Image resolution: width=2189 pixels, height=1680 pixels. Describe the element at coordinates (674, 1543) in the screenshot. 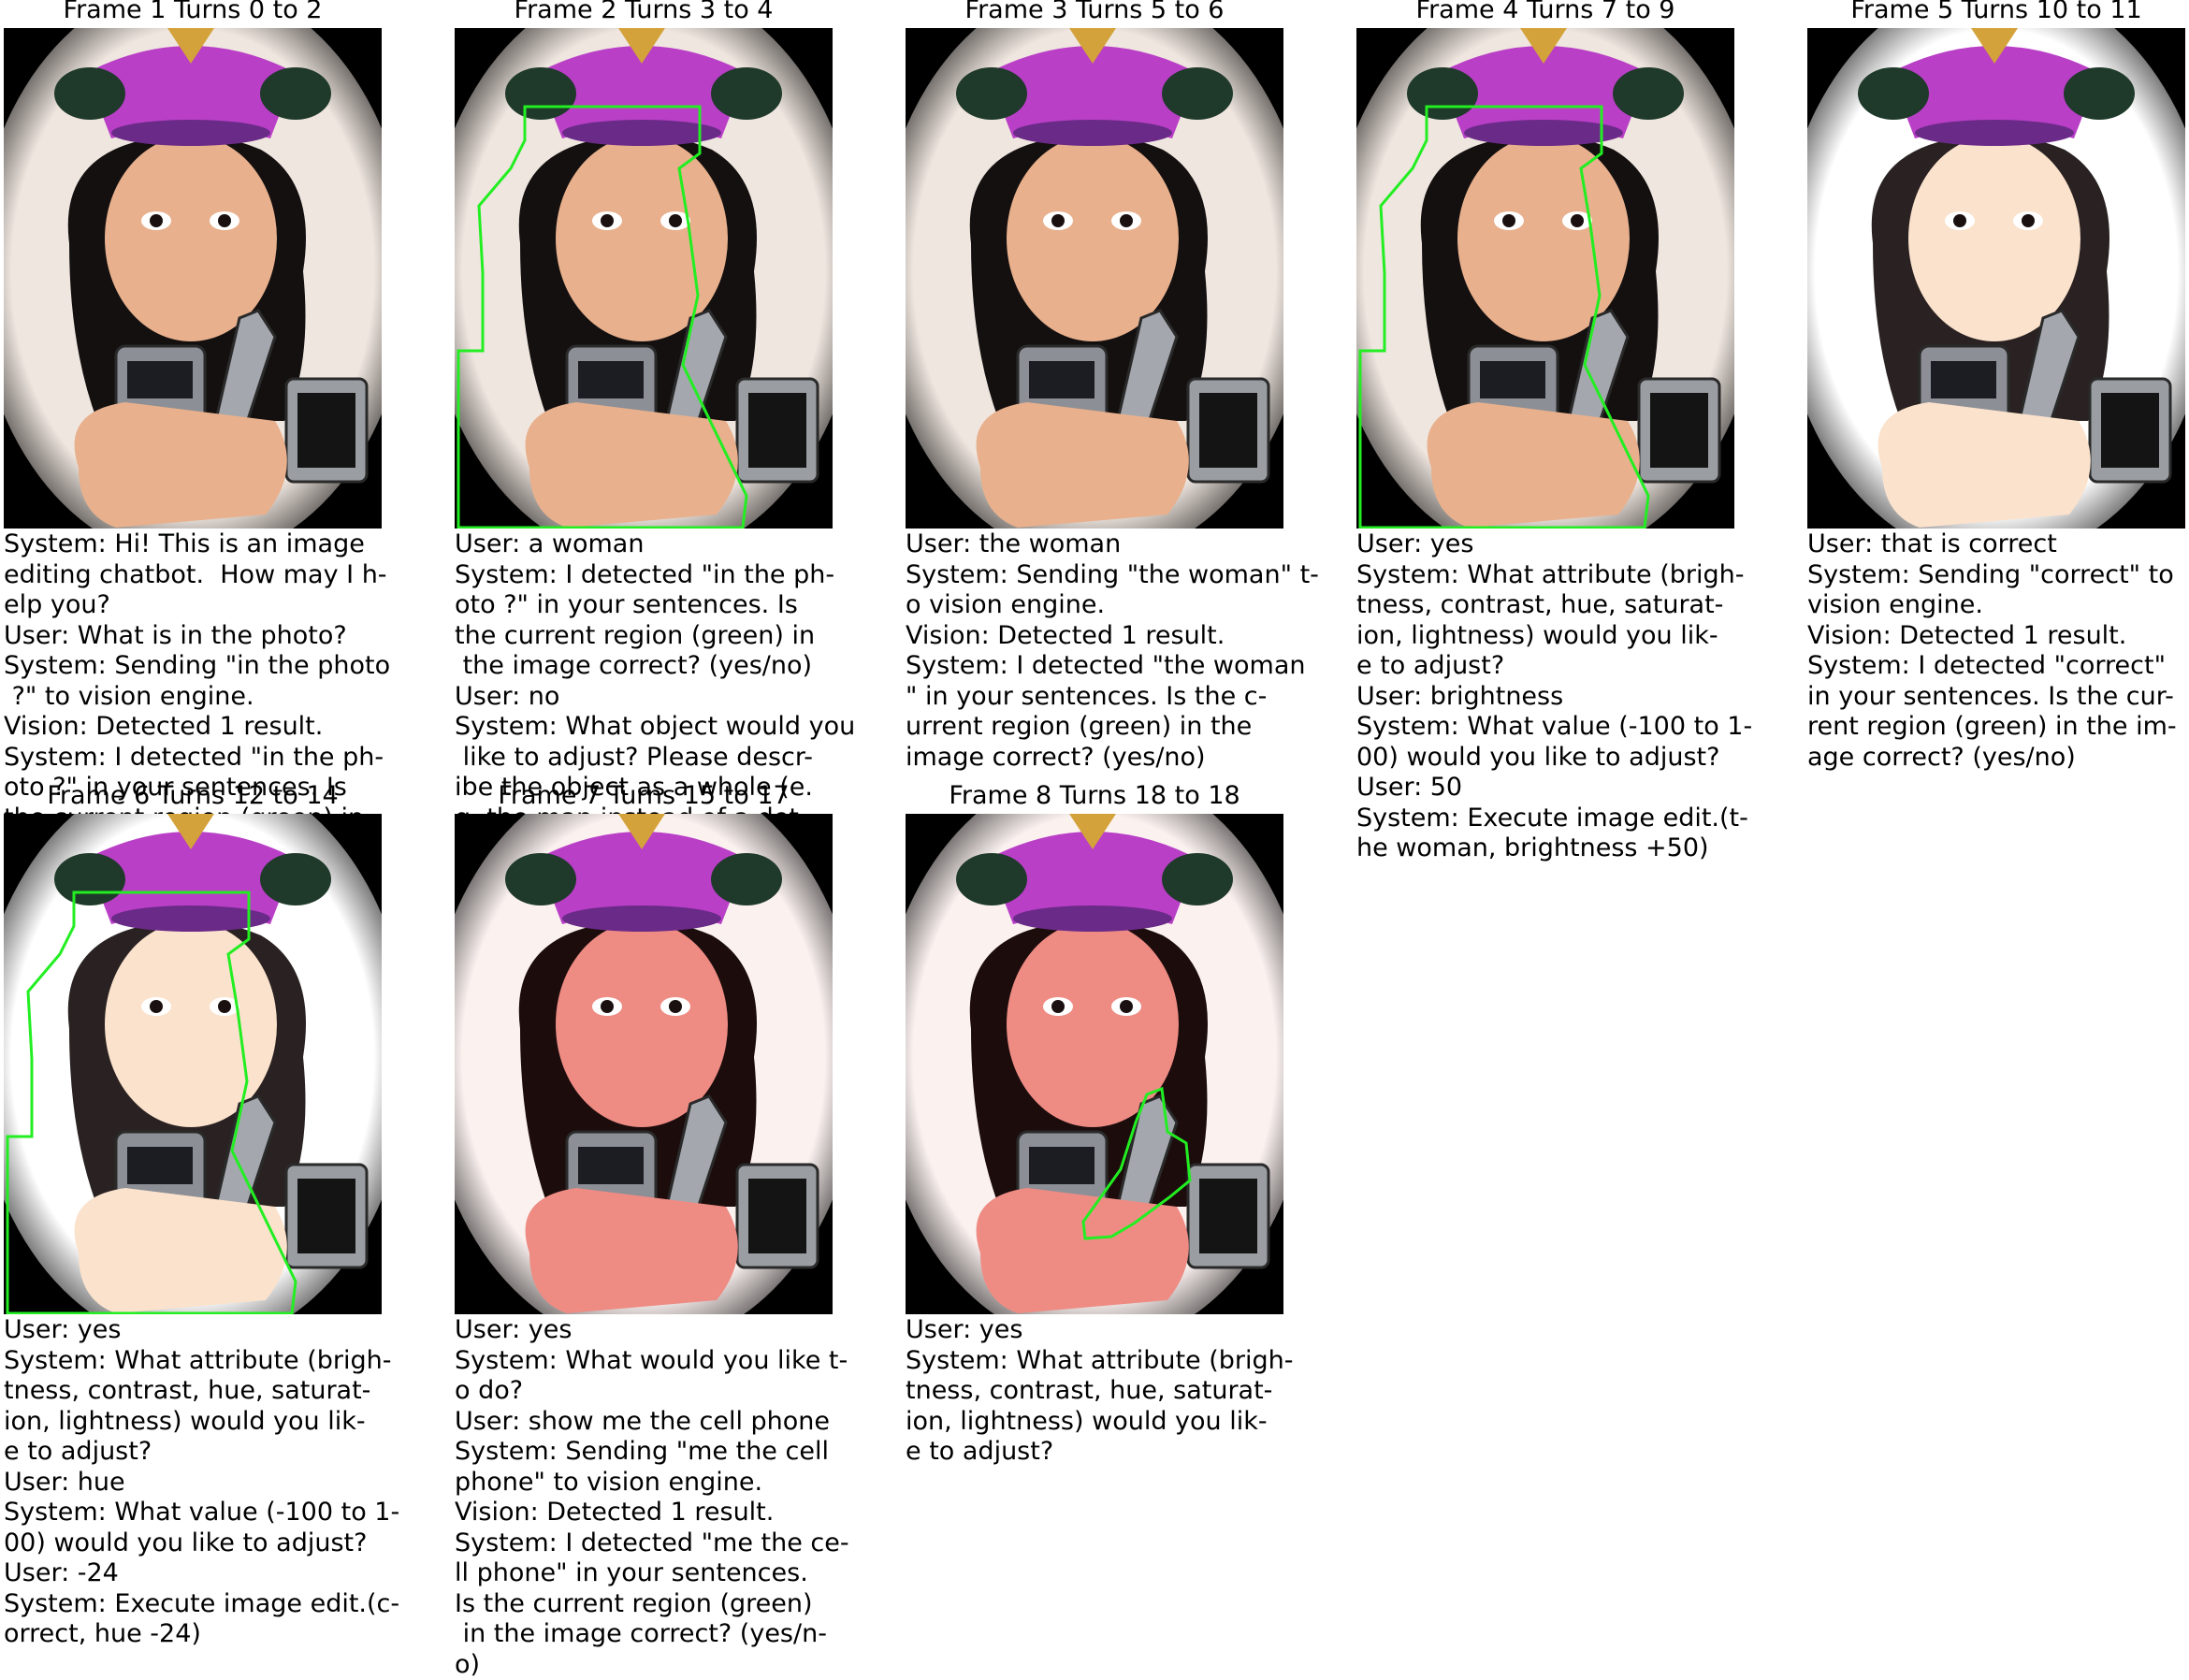

I see `dialogue-line: System: I detected "me the ce-` at that location.